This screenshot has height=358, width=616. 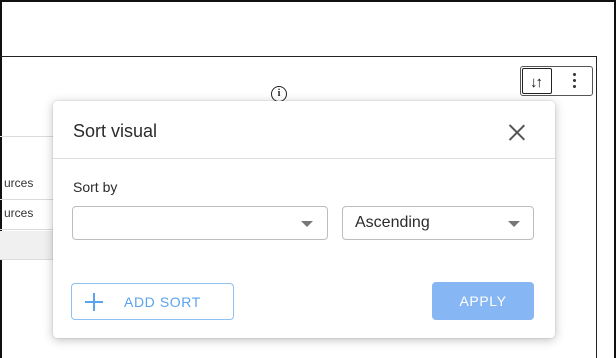 I want to click on sort-field-select, so click(x=200, y=223).